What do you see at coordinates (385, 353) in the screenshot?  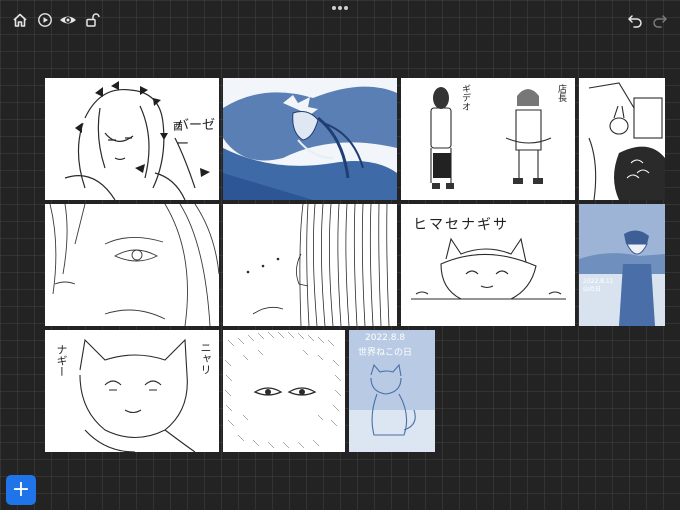 I see `artwork-caption: 世界ねこの日` at bounding box center [385, 353].